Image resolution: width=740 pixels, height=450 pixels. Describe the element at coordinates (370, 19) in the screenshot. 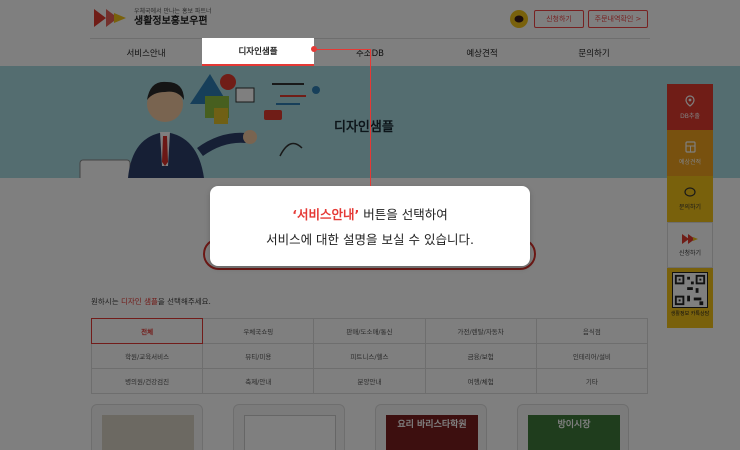

I see `site-header: 우체국에서 만나는 홍보 파트너 생활정보홍보우편 신청하기 주문내역확인 >` at that location.